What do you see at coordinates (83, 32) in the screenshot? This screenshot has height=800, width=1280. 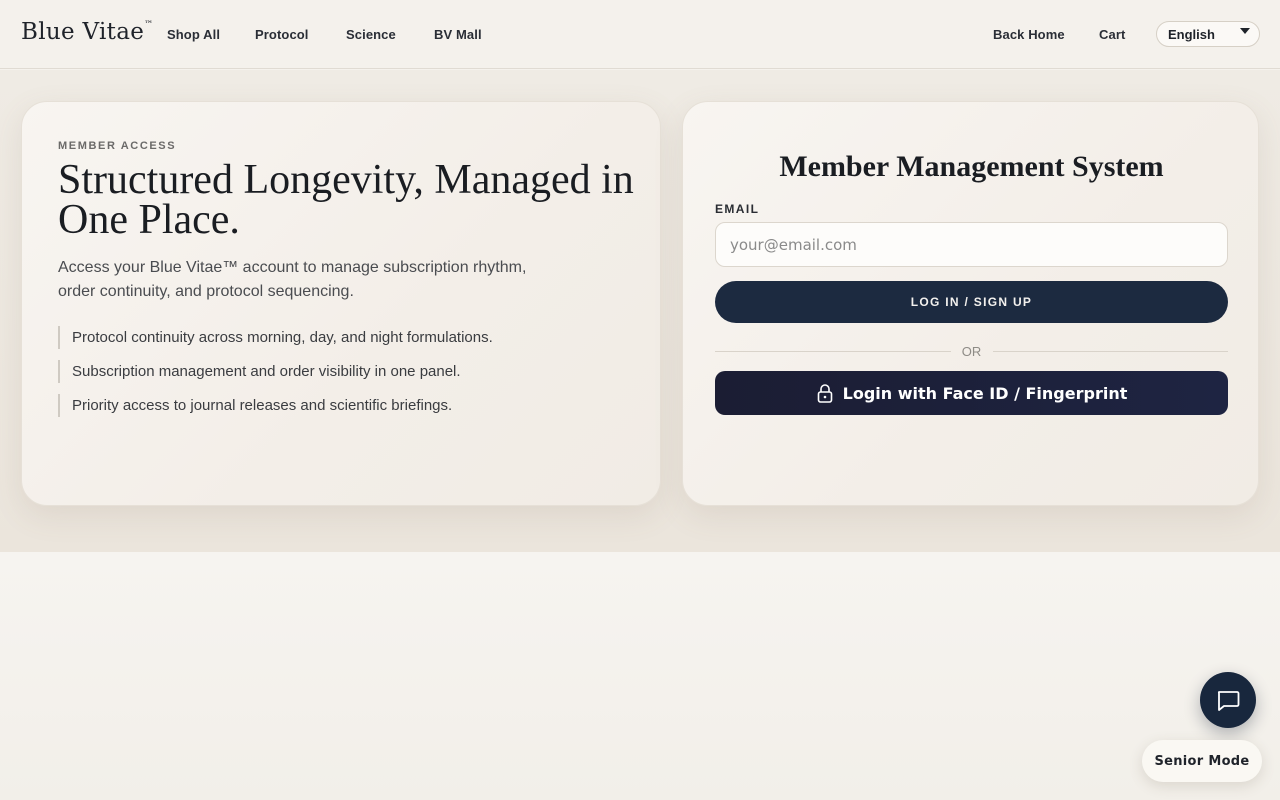 I see `brand-name: Blue Vitae` at bounding box center [83, 32].